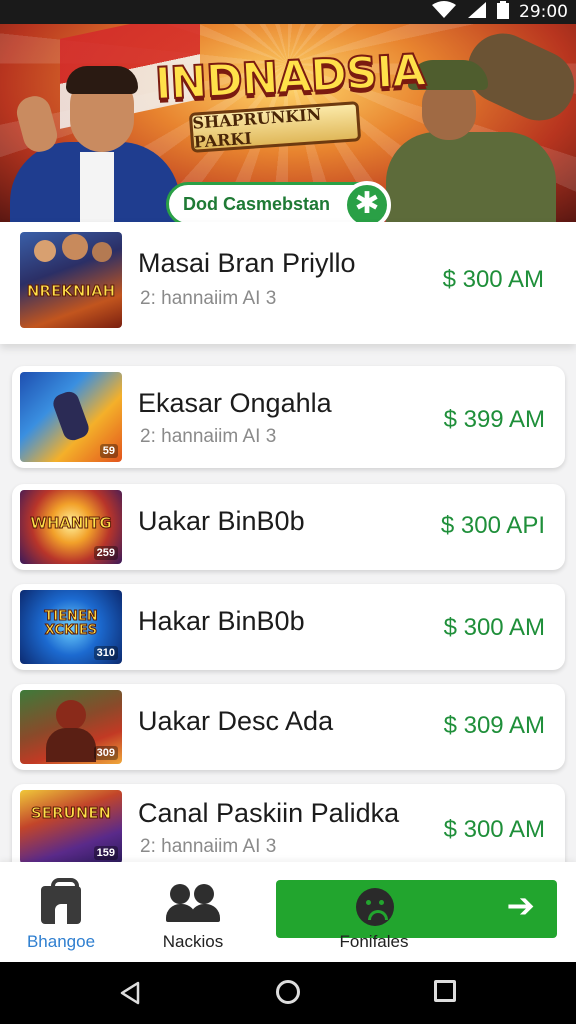 The height and width of the screenshot is (1024, 576). Describe the element at coordinates (71, 417) in the screenshot. I see `game-thumbnail: 59` at that location.